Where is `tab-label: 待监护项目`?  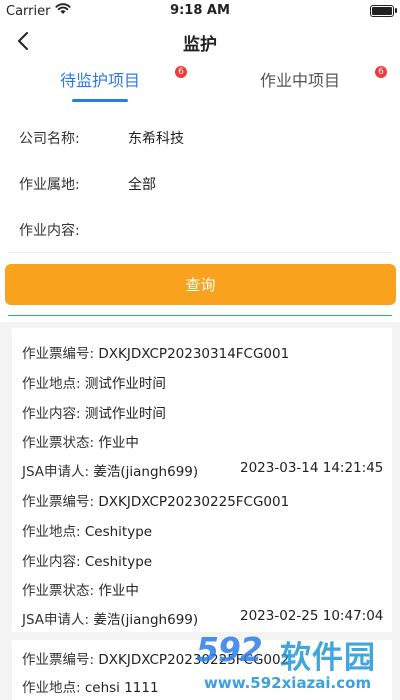
tab-label: 待监护项目 is located at coordinates (99, 80).